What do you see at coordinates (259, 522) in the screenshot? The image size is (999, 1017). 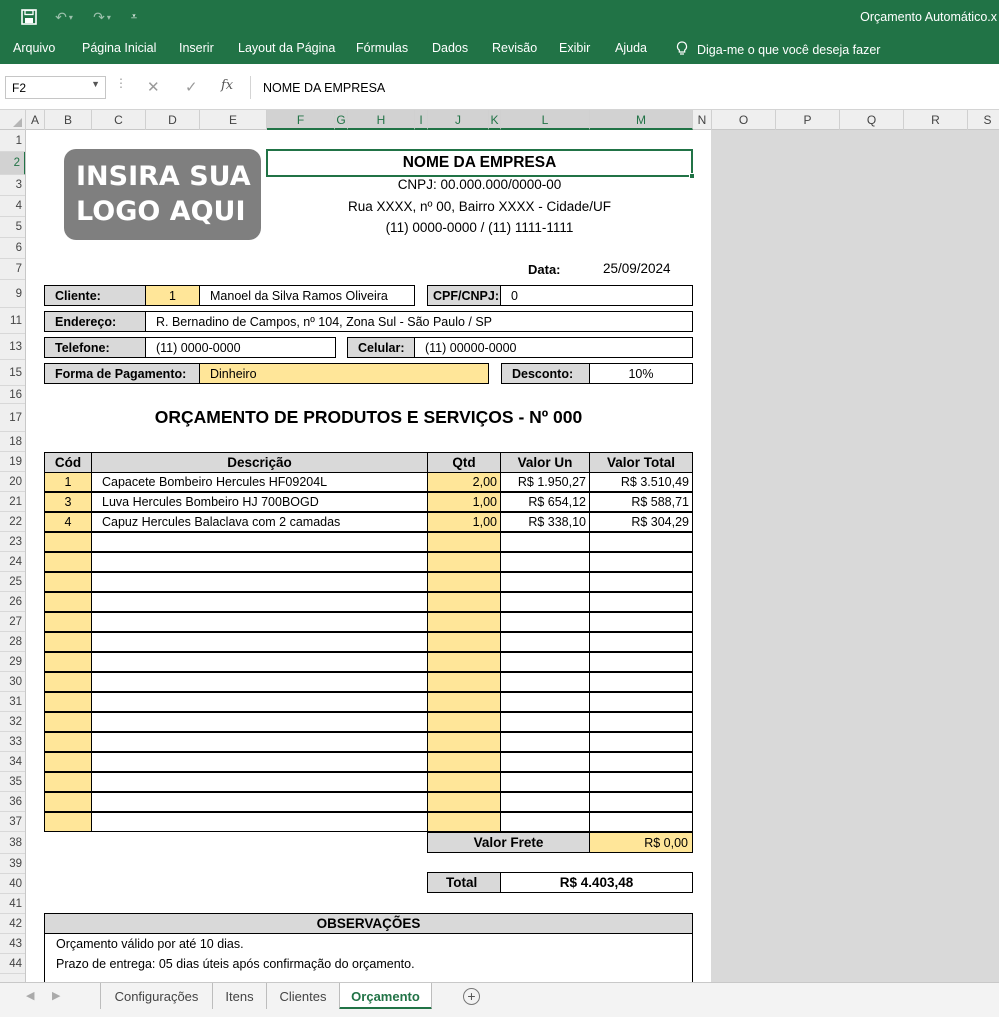 I see `item-desc: Capuz Hercules Balaclava com 2 camadas` at bounding box center [259, 522].